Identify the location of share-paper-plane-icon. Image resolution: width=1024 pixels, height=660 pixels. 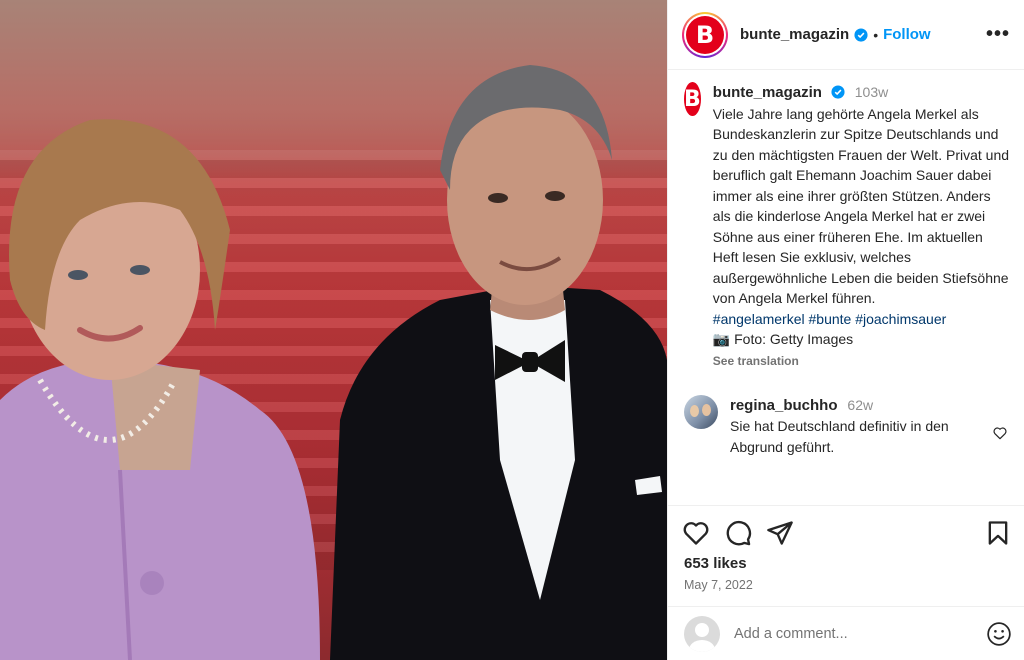
(780, 533).